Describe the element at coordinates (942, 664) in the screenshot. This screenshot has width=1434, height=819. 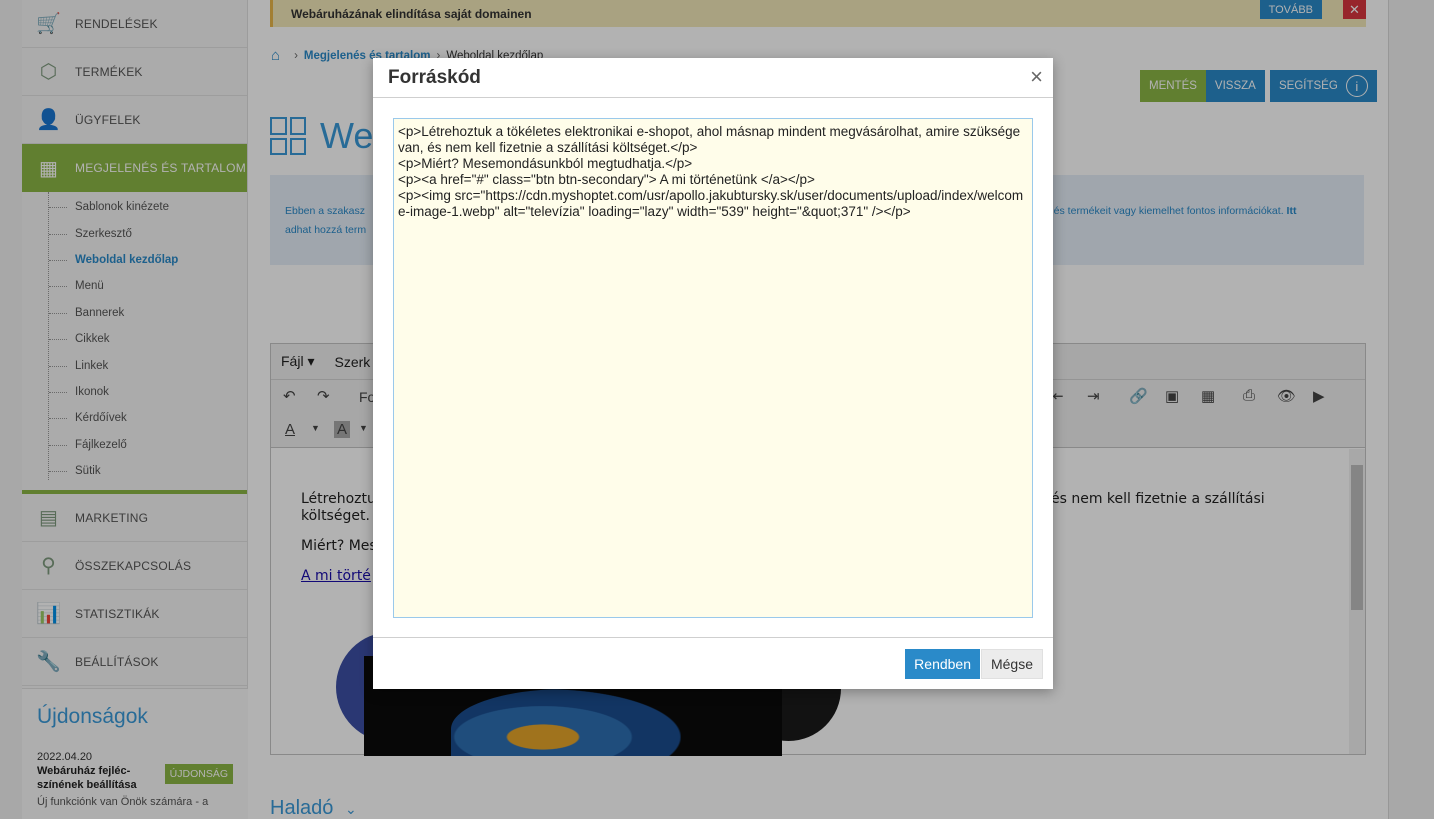
I see `ok-button: Rendben` at that location.